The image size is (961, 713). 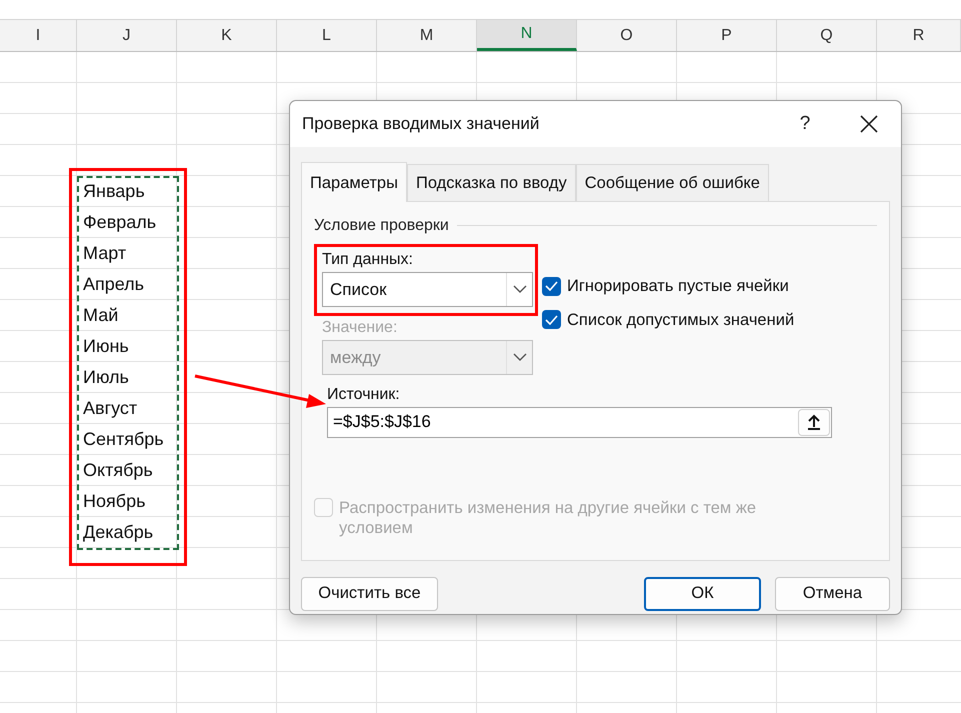 What do you see at coordinates (369, 593) in the screenshot?
I see `dialog-button: Очистить все` at bounding box center [369, 593].